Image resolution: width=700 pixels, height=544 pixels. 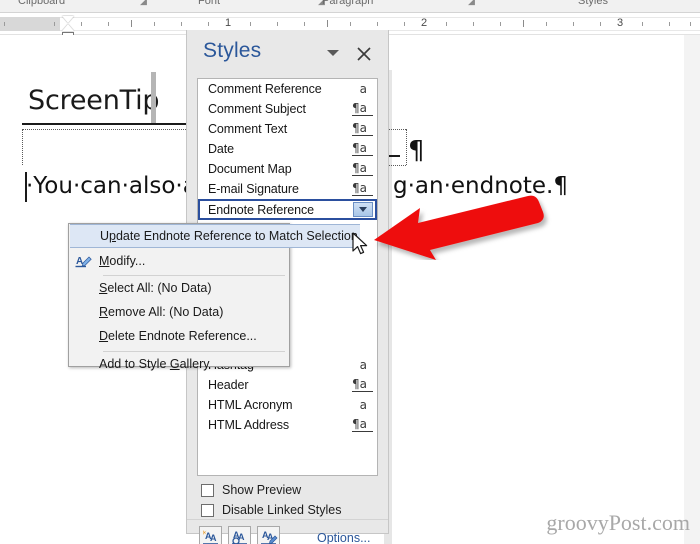 What do you see at coordinates (68, 27) in the screenshot?
I see `hanging-indent-marker` at bounding box center [68, 27].